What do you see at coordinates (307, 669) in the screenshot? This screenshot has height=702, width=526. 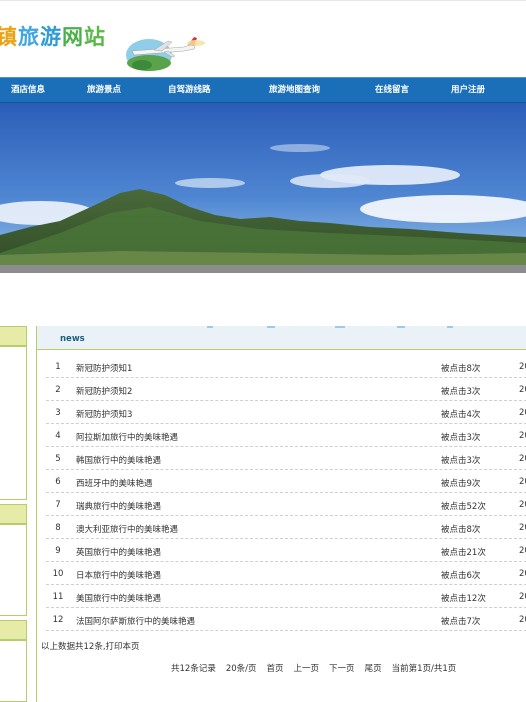 I see `pager-prev-link: 上一页` at bounding box center [307, 669].